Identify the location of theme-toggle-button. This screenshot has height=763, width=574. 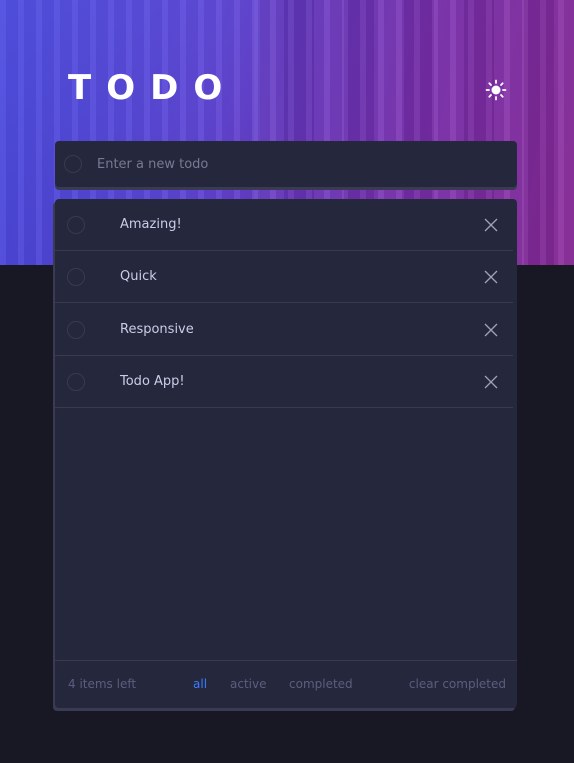
(496, 90).